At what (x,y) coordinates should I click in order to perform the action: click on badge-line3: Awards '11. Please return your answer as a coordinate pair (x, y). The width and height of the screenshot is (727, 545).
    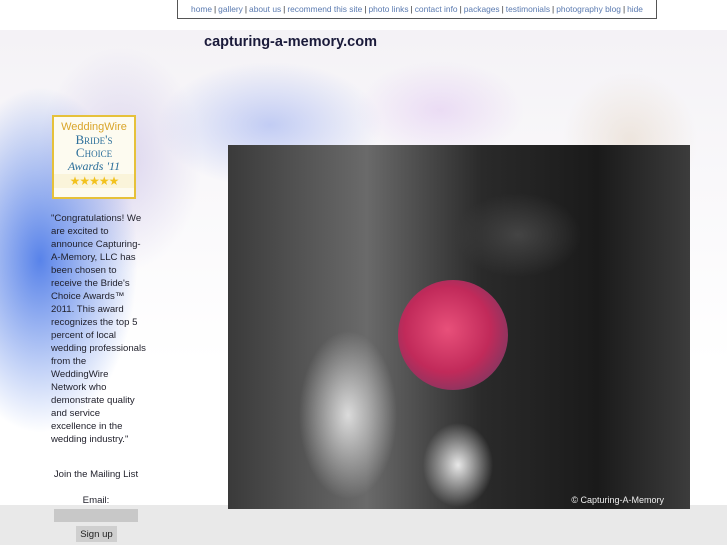
    Looking at the image, I should click on (94, 166).